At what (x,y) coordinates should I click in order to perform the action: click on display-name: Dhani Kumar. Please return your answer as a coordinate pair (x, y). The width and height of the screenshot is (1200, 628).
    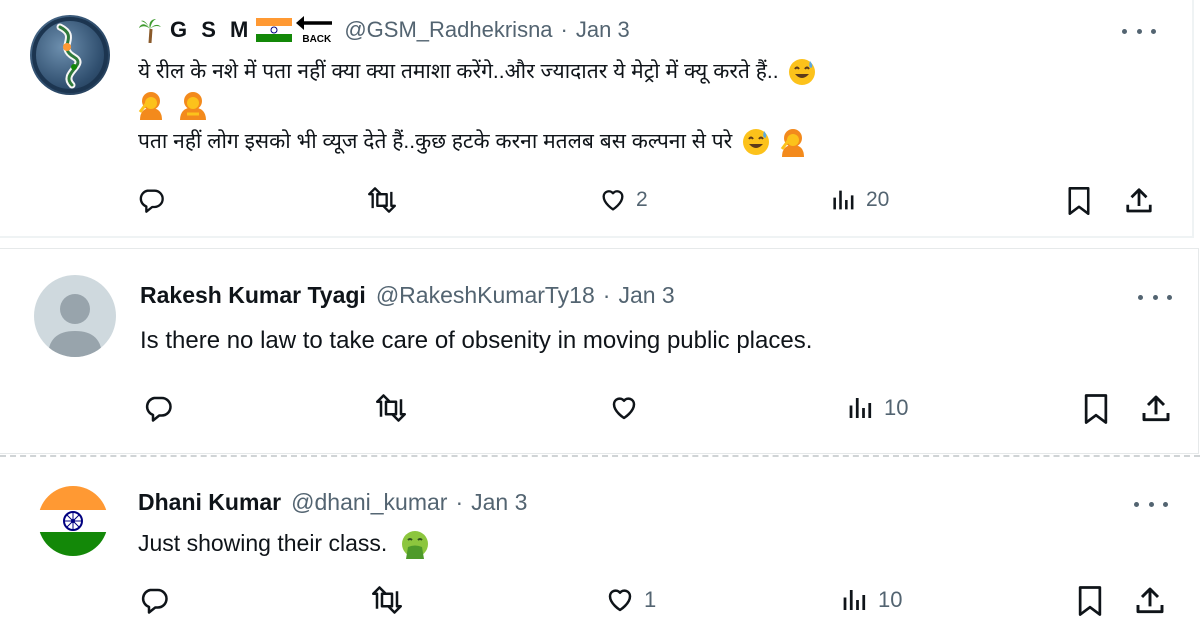
    Looking at the image, I should click on (209, 502).